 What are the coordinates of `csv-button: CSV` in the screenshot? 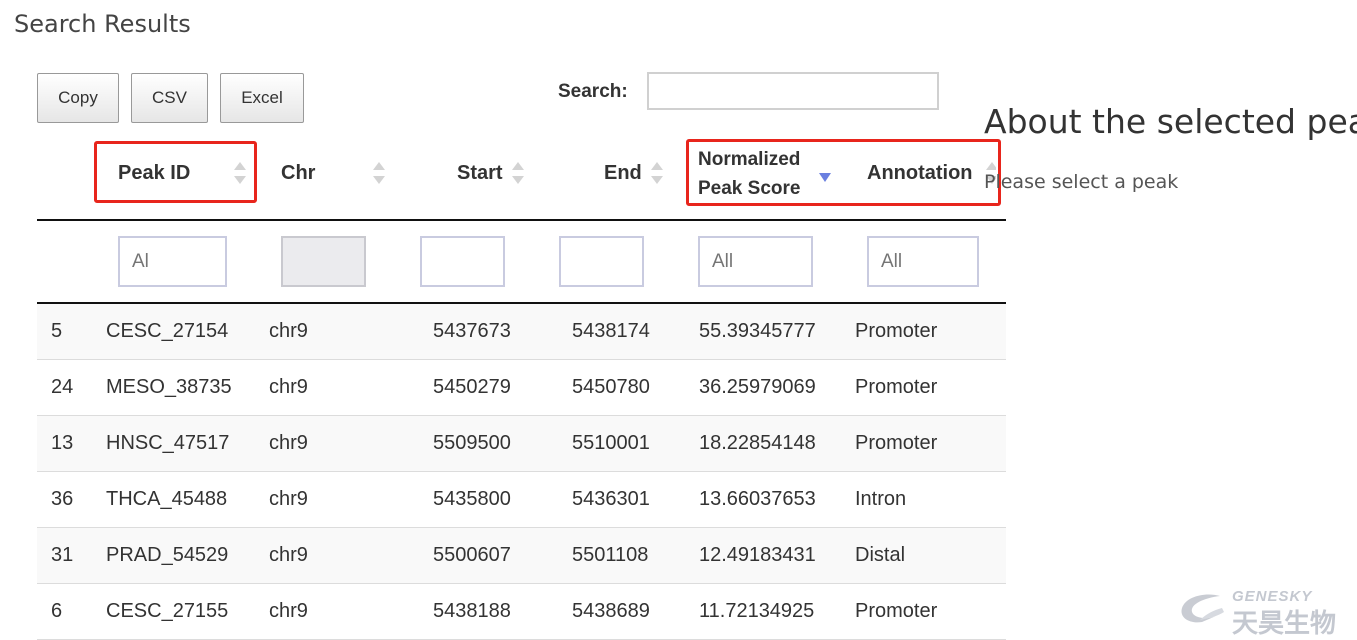 It's located at (169, 98).